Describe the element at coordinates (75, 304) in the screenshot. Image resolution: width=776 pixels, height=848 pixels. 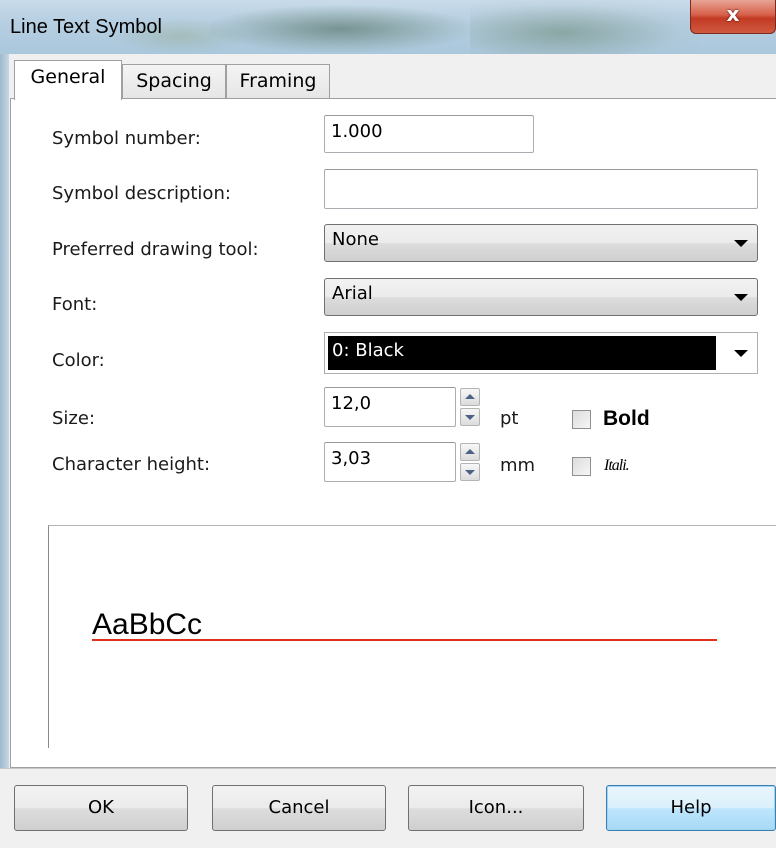
I see `font-label: Font:` at that location.